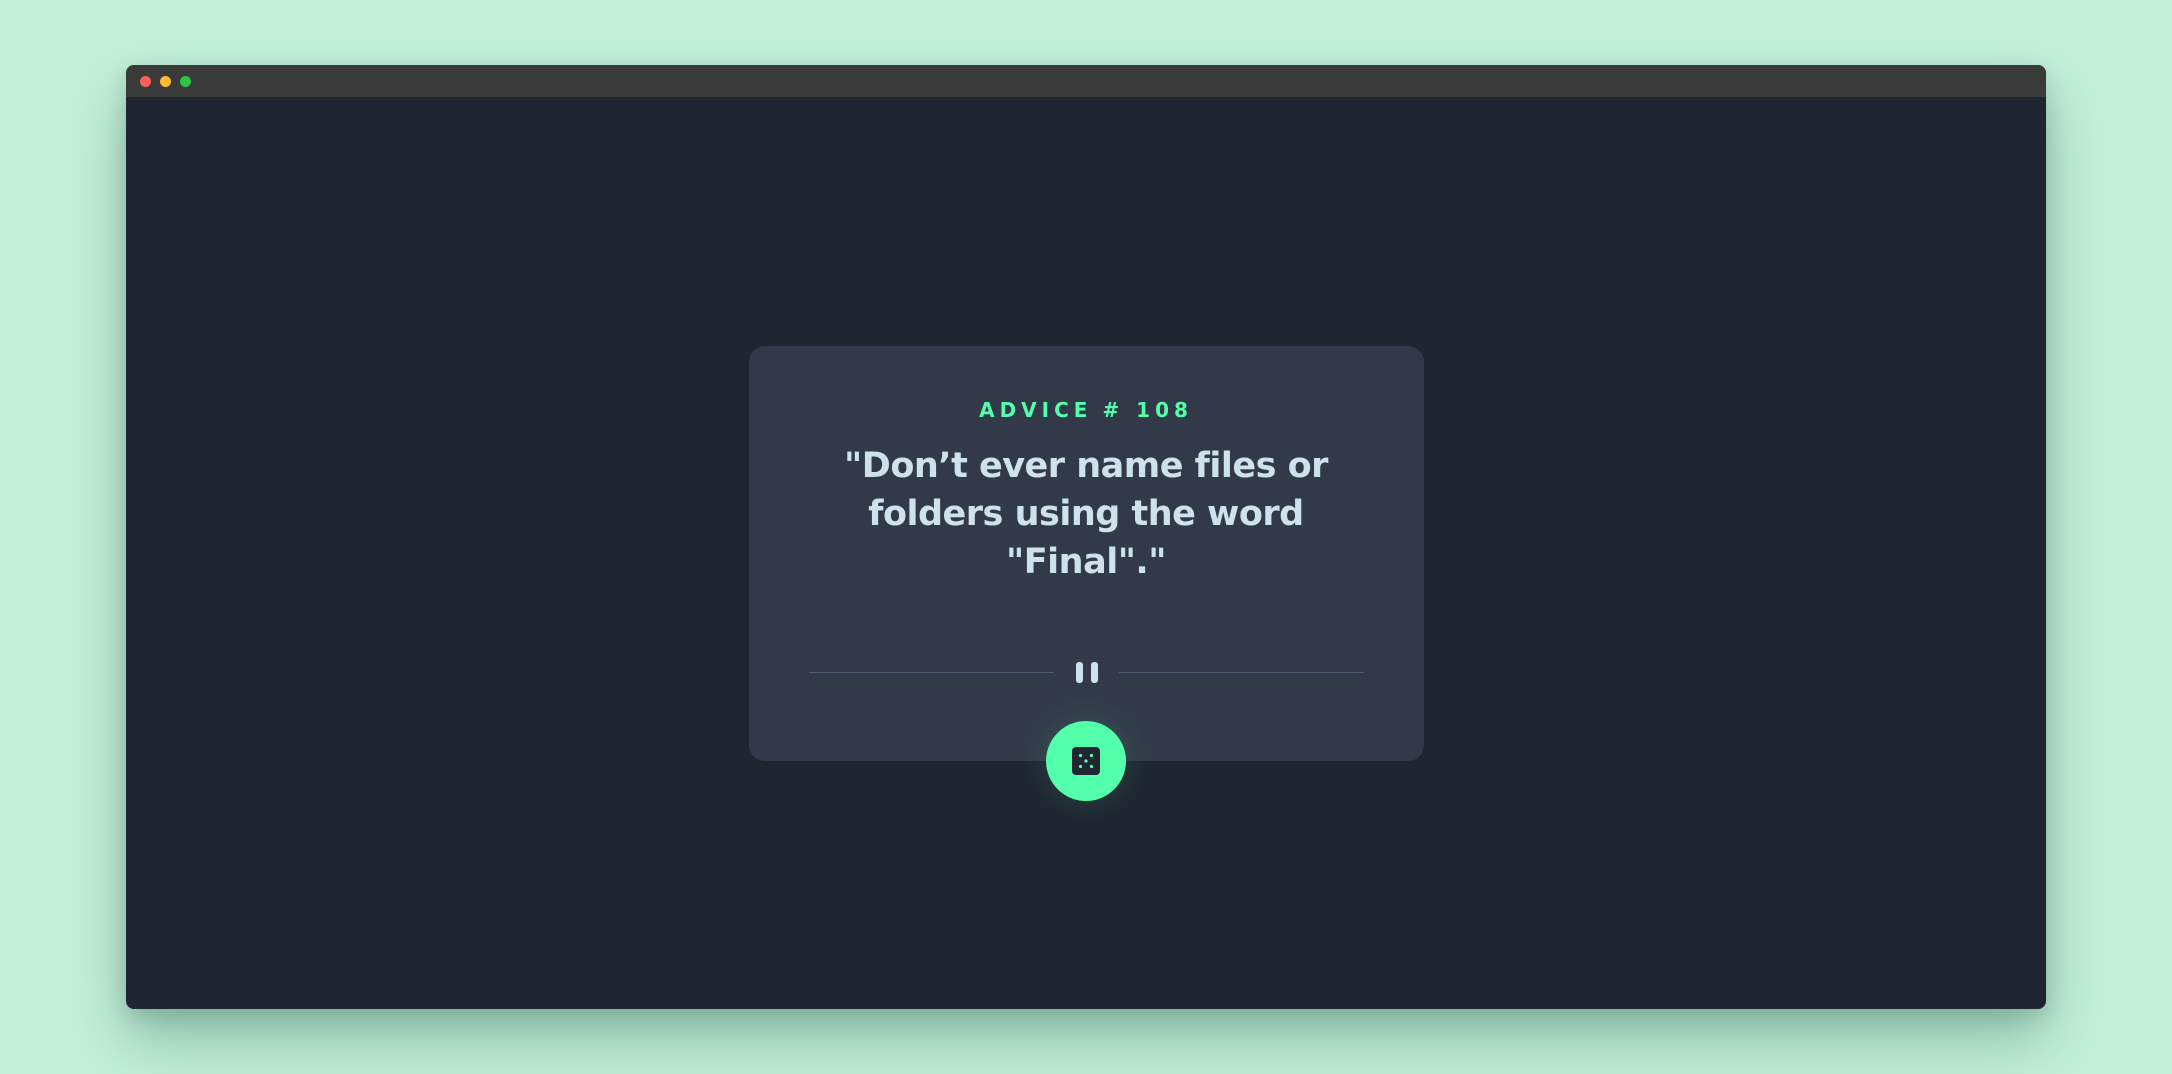 This screenshot has width=2172, height=1074. What do you see at coordinates (1036, 410) in the screenshot?
I see `advice-label: ADVICE` at bounding box center [1036, 410].